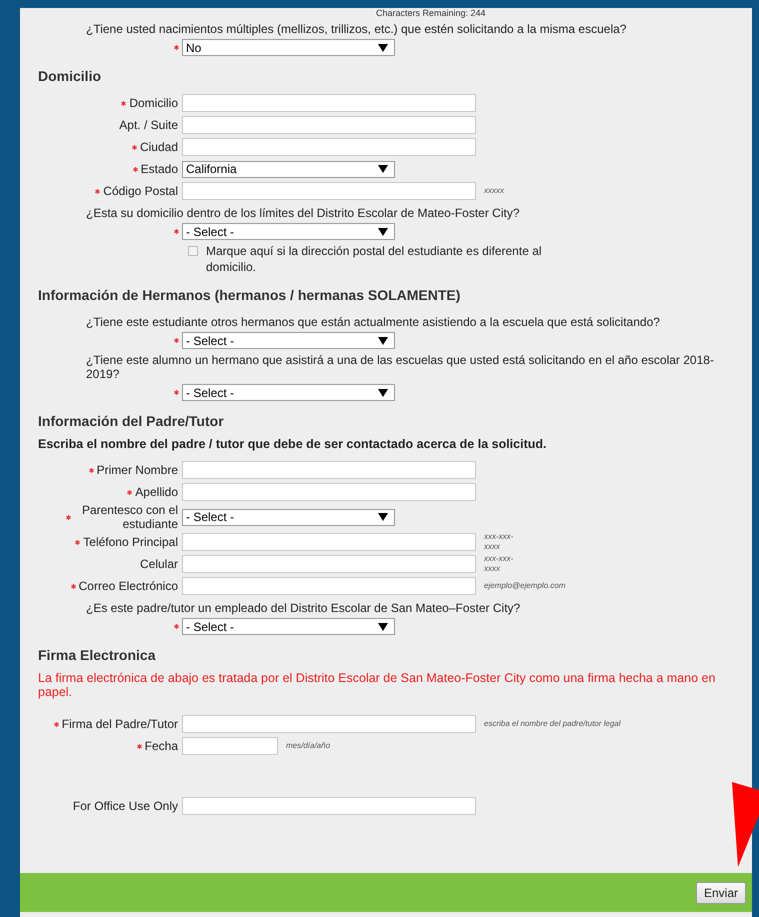 This screenshot has width=759, height=917. I want to click on question-text: ¿Tiene este estudiante otros hermanos que están actualmente asistiendo a la escuela que está solicitando?, so click(373, 322).